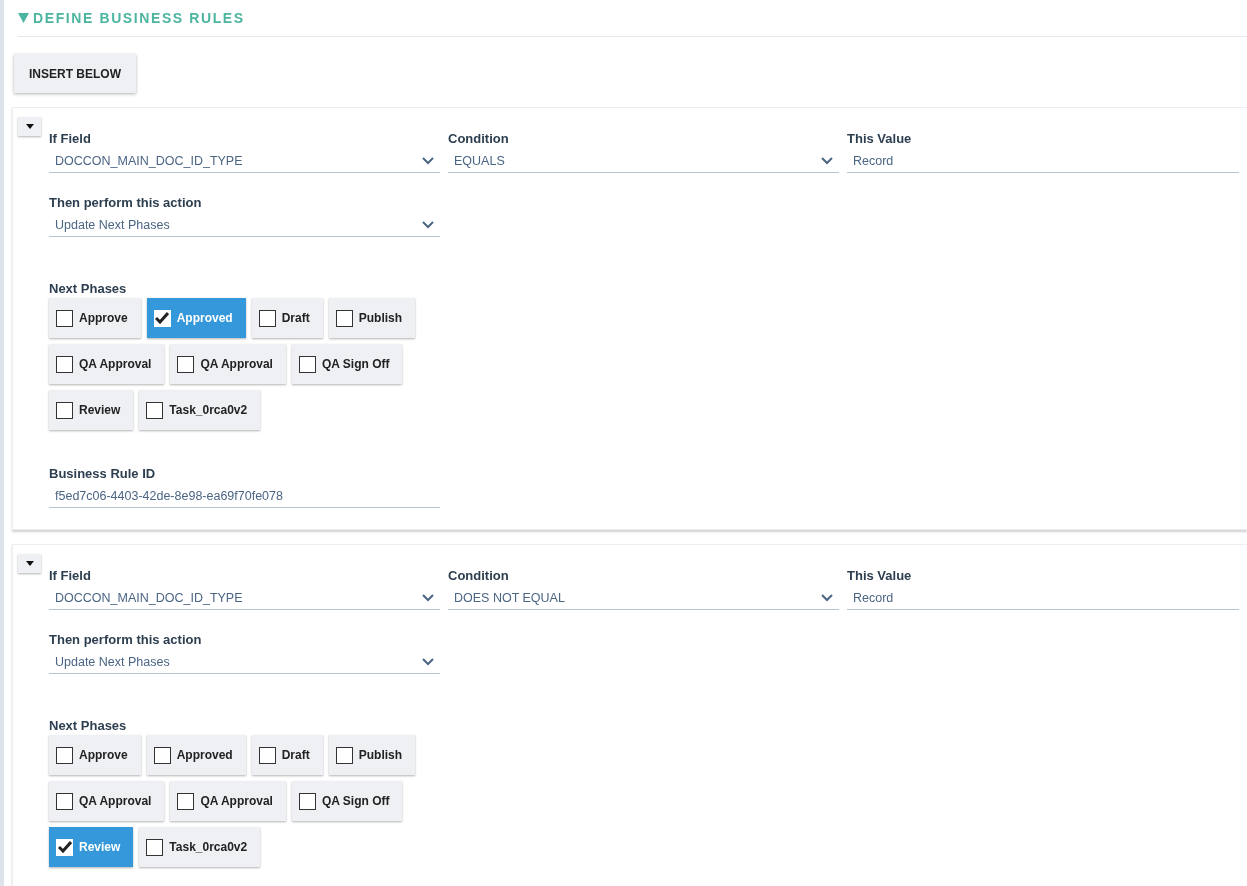 The image size is (1247, 886). What do you see at coordinates (103, 474) in the screenshot?
I see `field-label: Business Rule ID` at bounding box center [103, 474].